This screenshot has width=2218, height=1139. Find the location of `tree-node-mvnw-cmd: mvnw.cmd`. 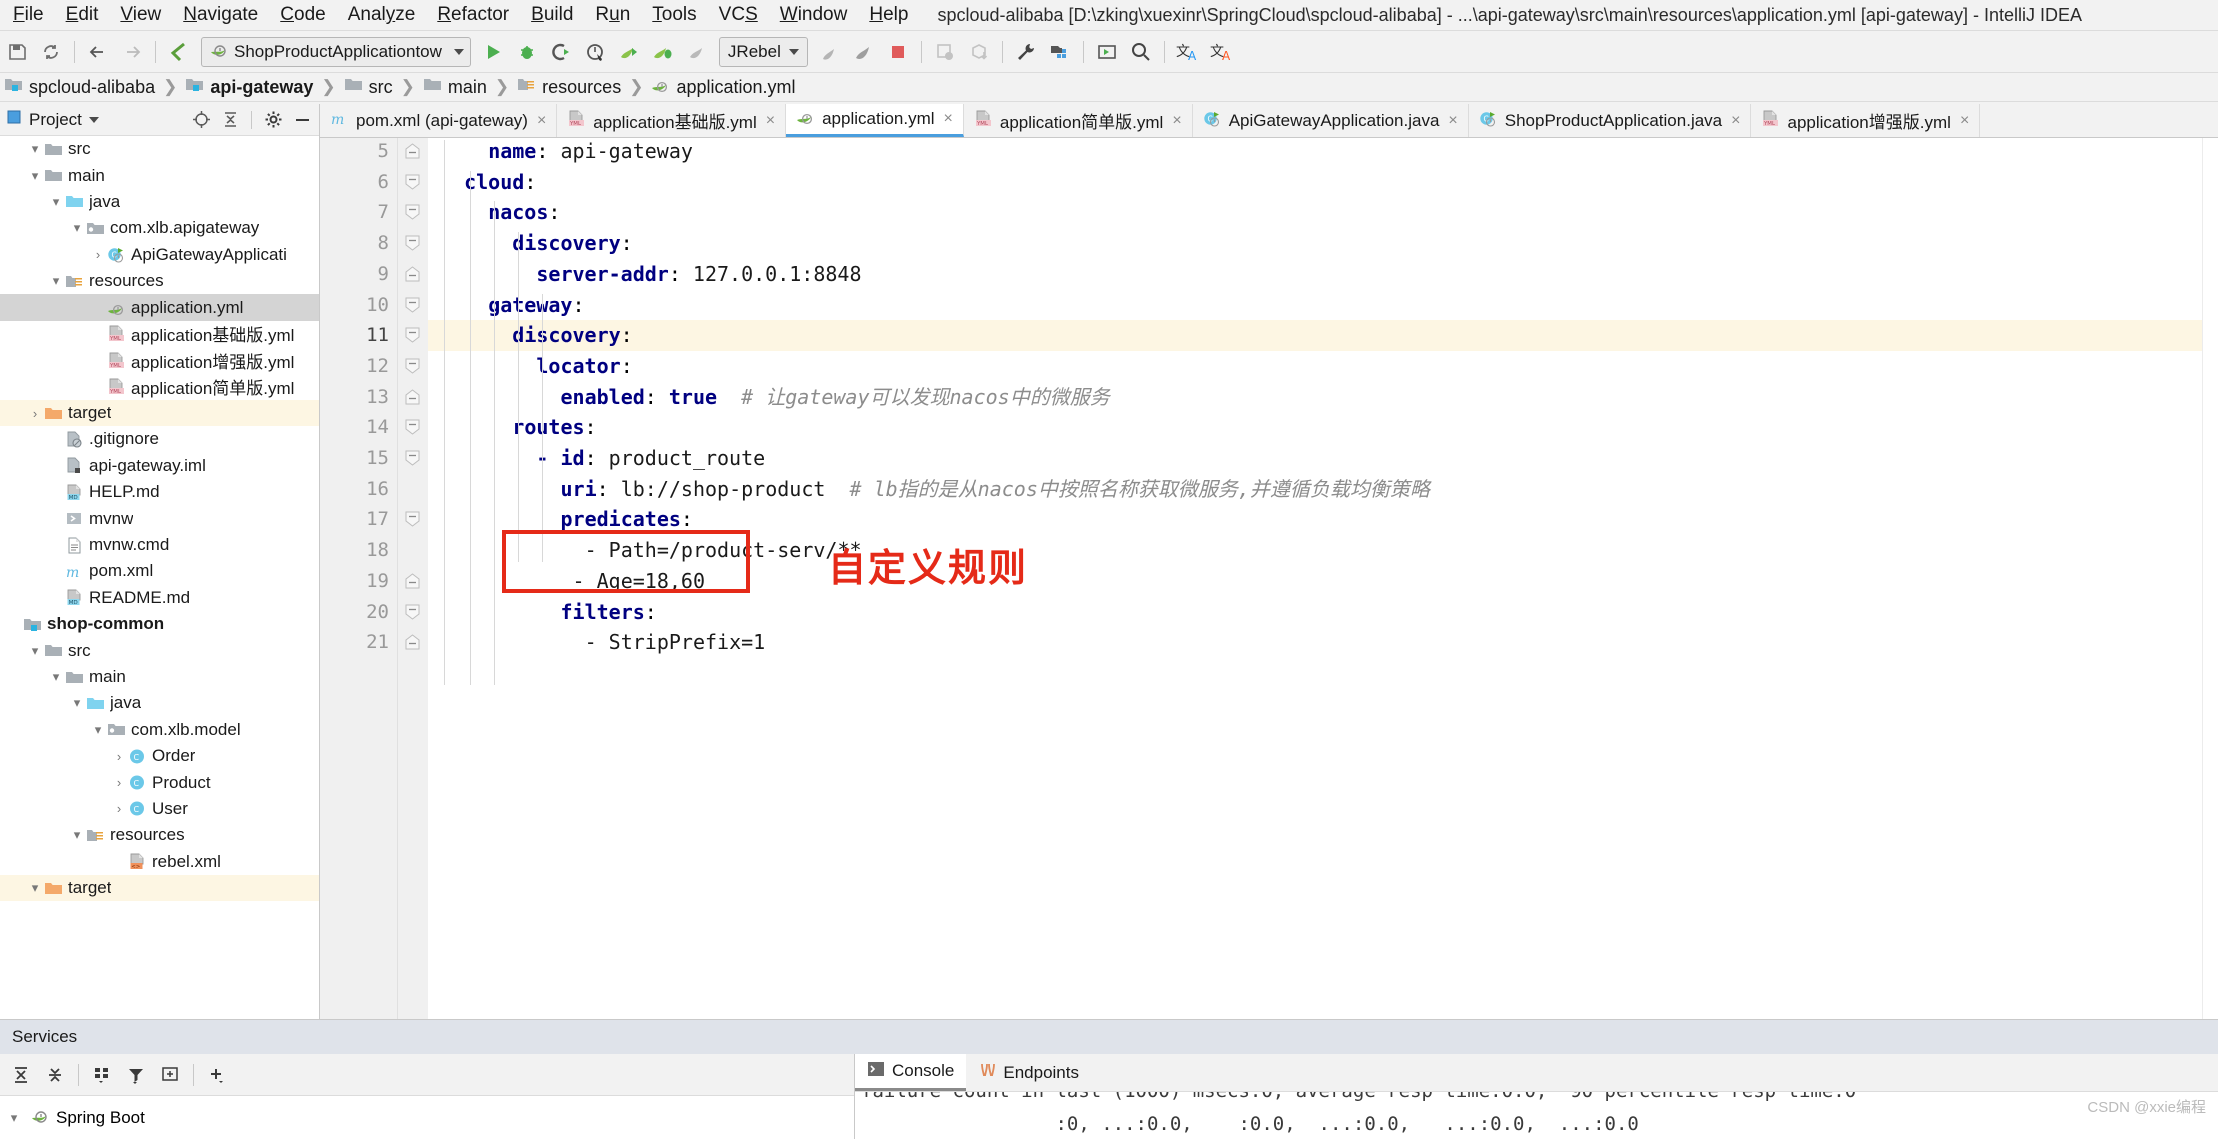

tree-node-mvnw-cmd: mvnw.cmd is located at coordinates (159, 545).